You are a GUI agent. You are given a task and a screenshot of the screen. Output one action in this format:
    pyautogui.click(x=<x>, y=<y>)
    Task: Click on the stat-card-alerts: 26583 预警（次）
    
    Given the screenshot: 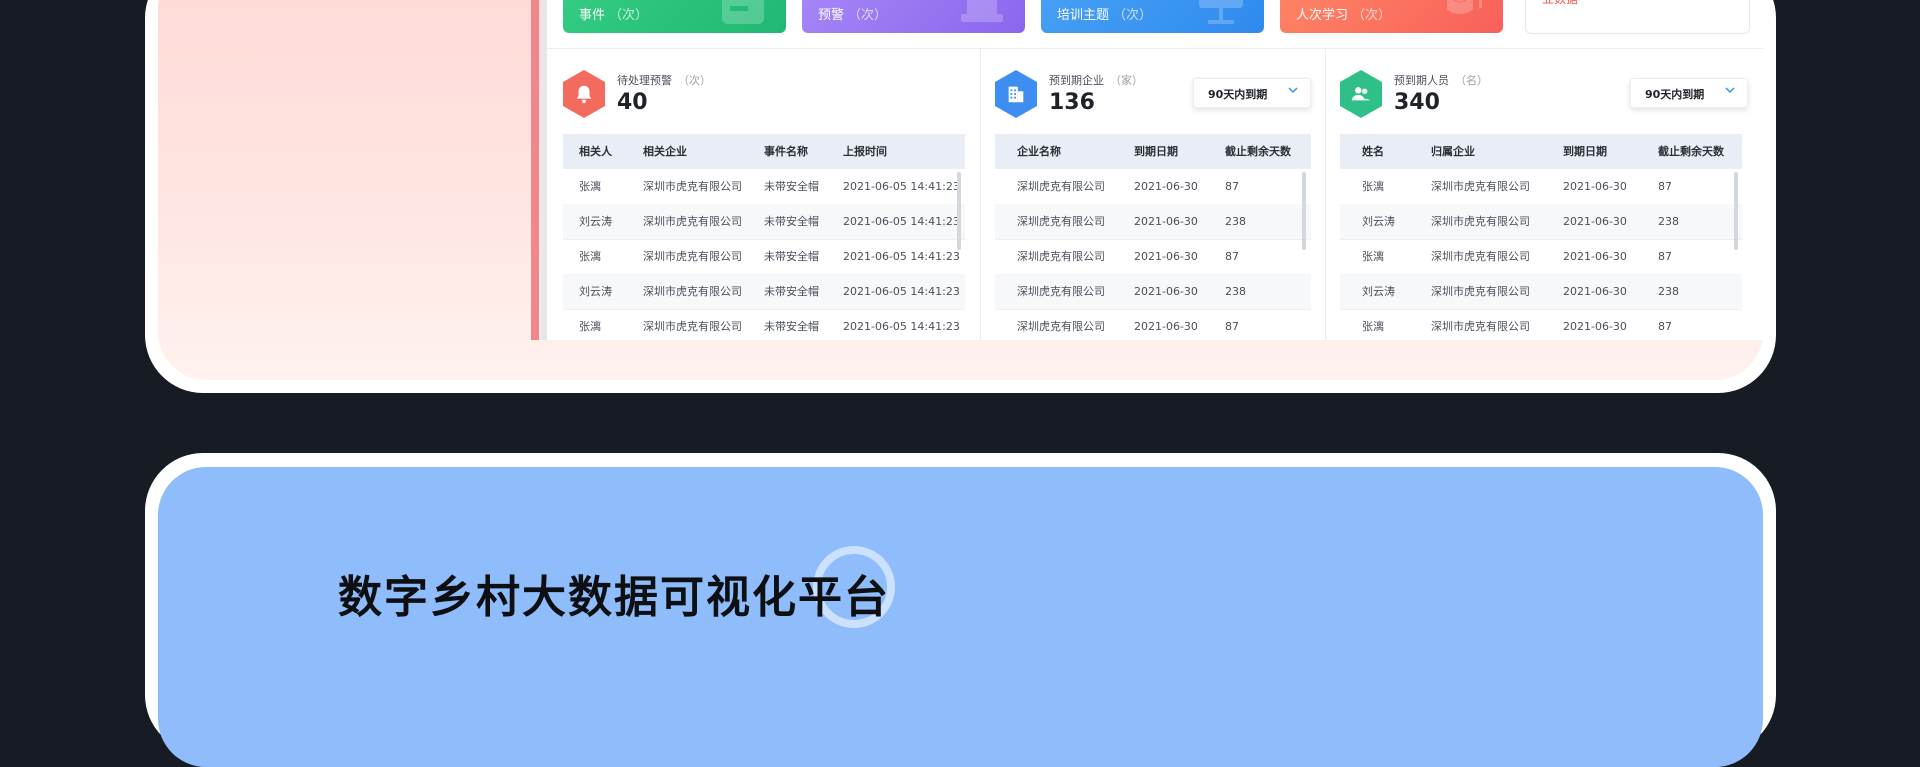 What is the action you would take?
    pyautogui.click(x=913, y=16)
    